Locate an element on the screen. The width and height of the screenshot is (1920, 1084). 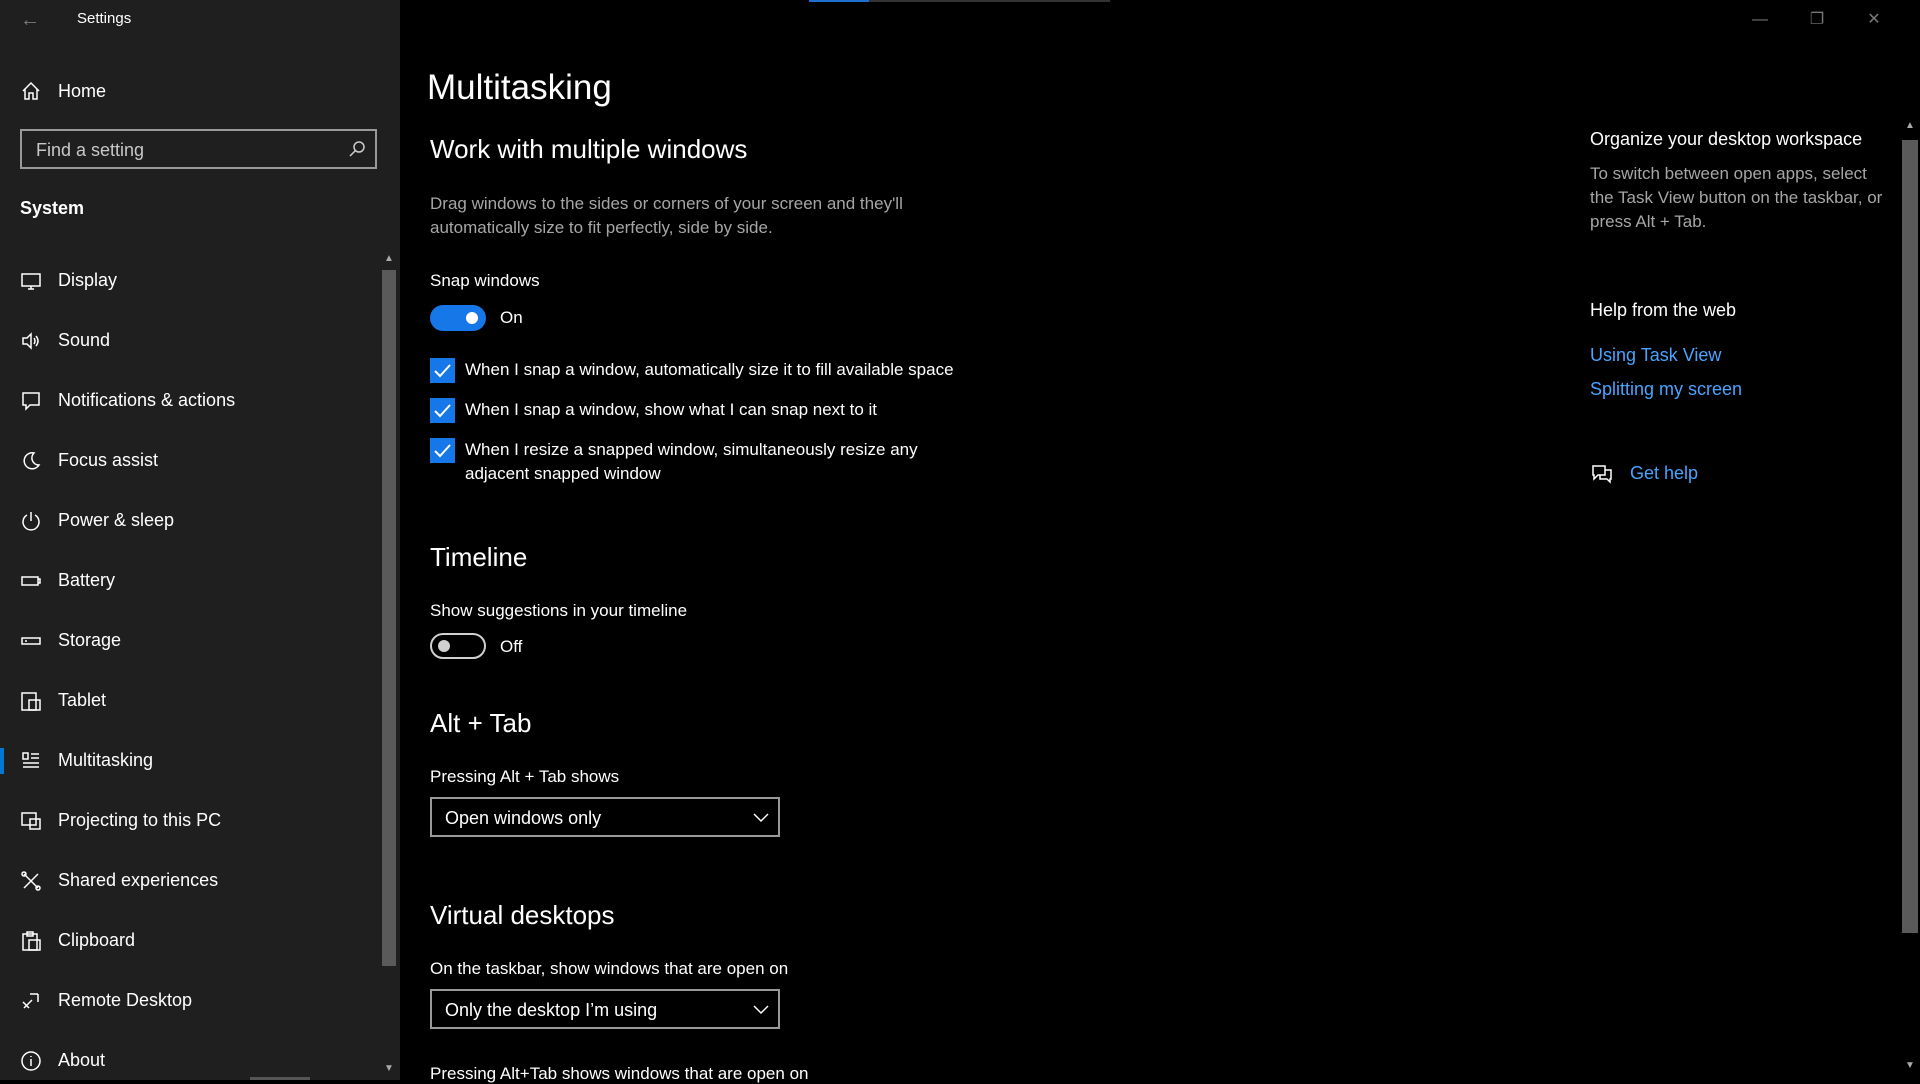
help-title: Help from the web is located at coordinates (1663, 310).